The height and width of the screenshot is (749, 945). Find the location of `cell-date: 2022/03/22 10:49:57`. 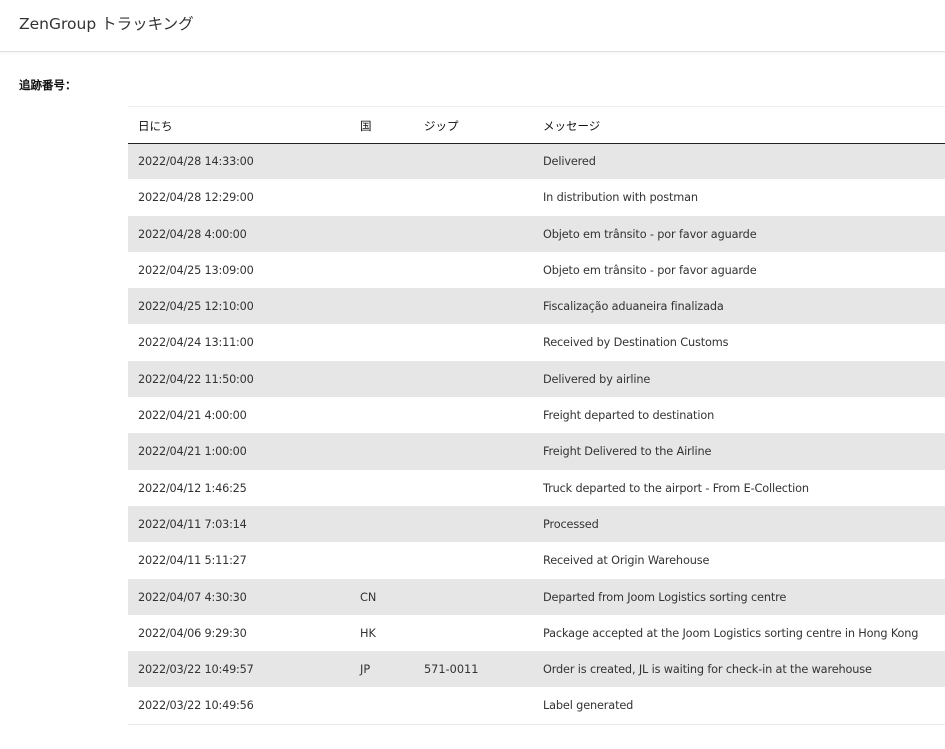

cell-date: 2022/03/22 10:49:57 is located at coordinates (196, 670).